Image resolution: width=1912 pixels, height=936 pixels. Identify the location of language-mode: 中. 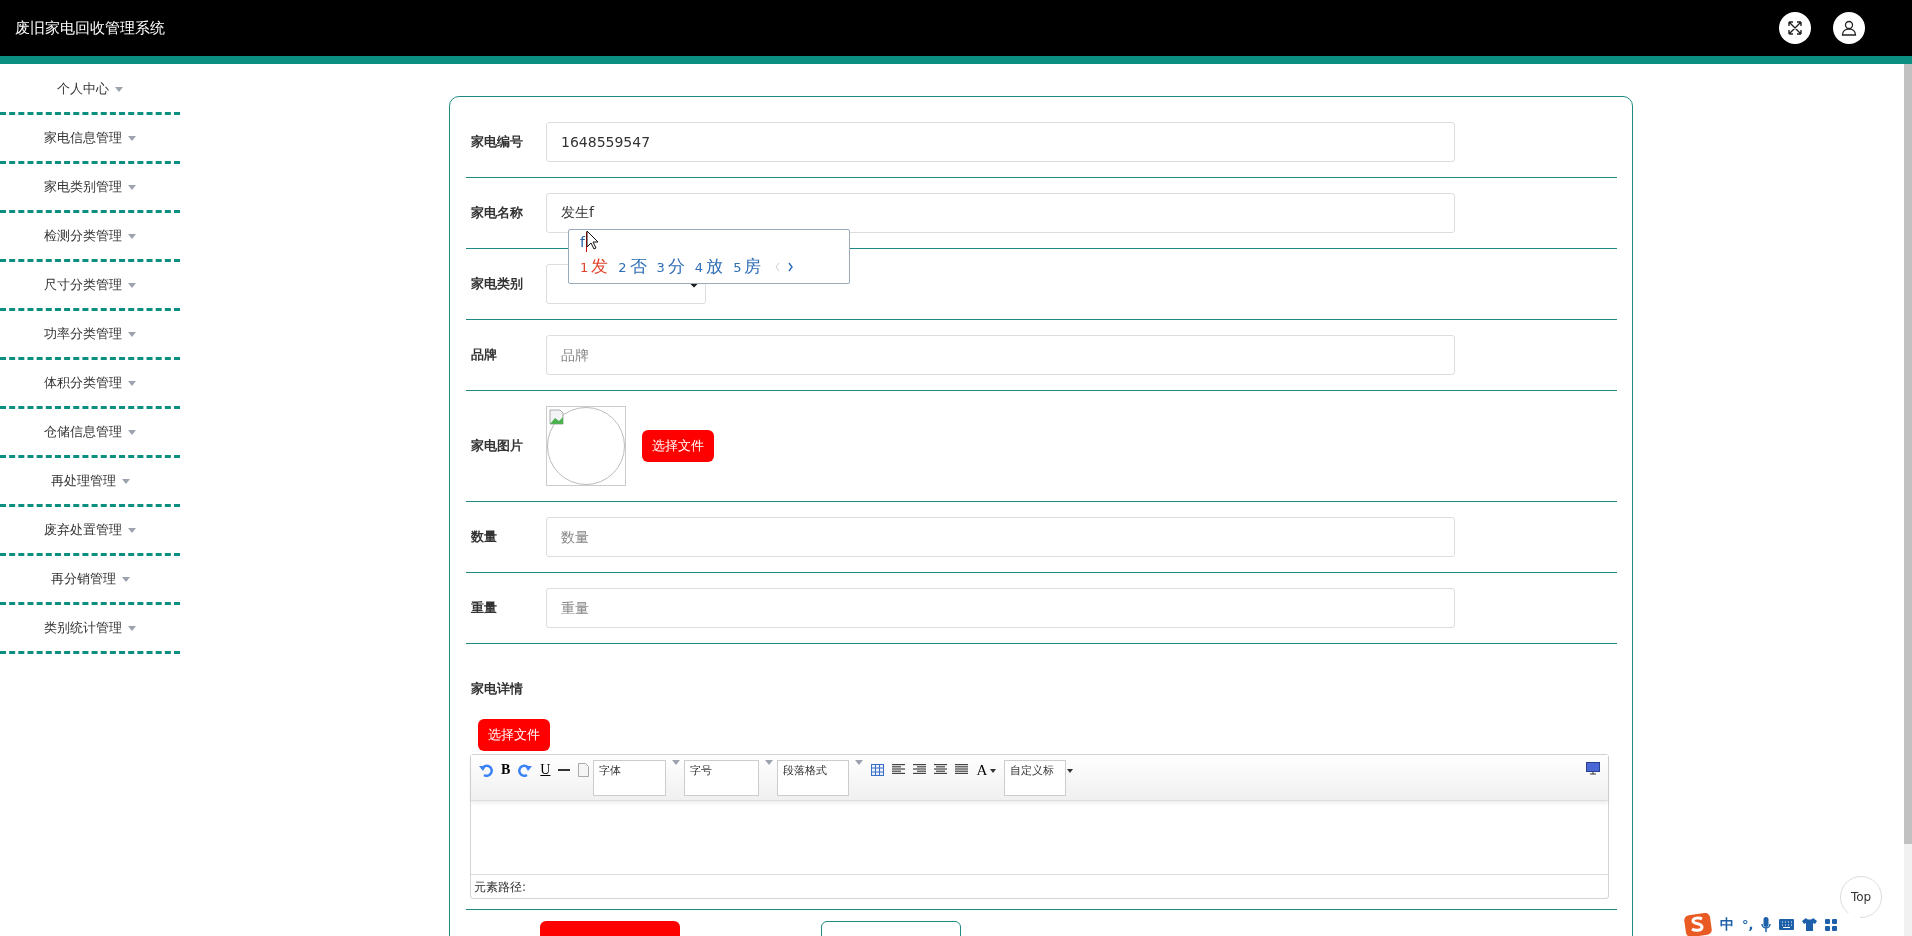
(1727, 924).